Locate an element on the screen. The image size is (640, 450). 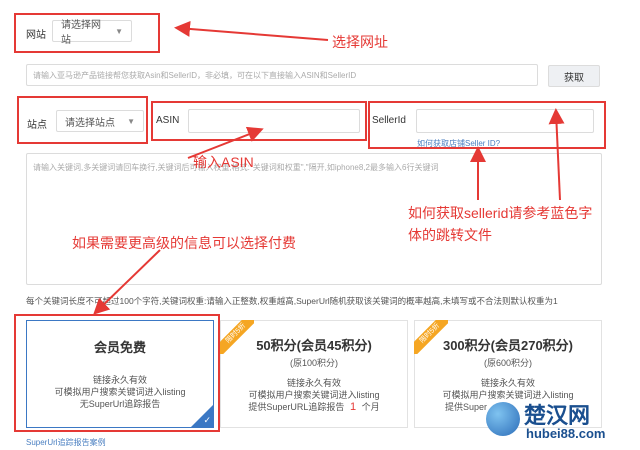
arrow-to-site is located at coordinates (251, 30).